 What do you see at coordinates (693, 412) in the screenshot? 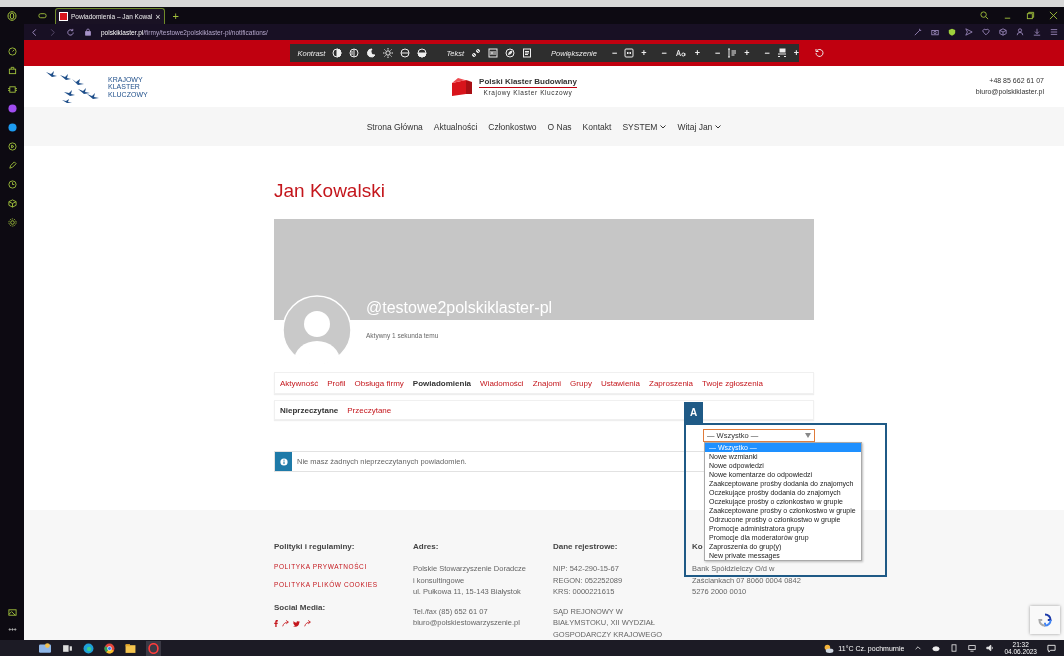
I see `annotation-label: A` at bounding box center [693, 412].